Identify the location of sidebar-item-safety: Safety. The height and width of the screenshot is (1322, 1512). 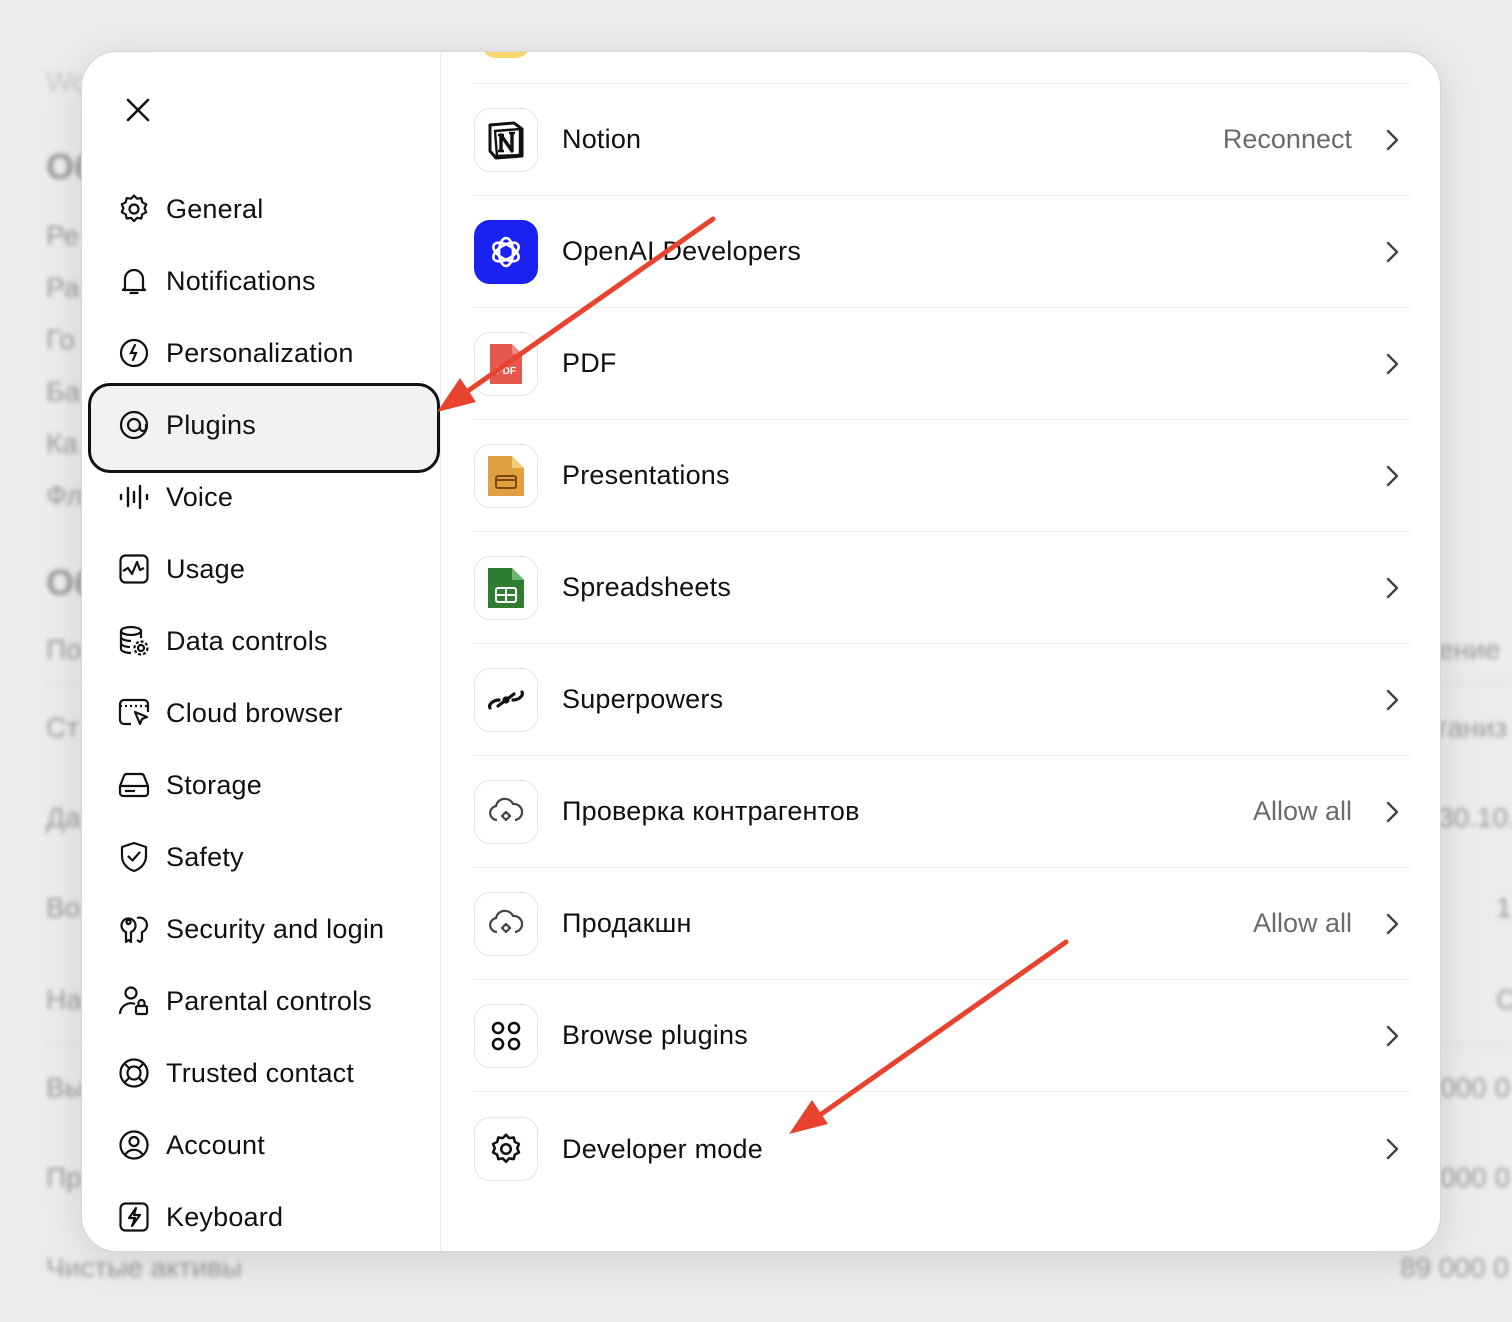
(261, 857).